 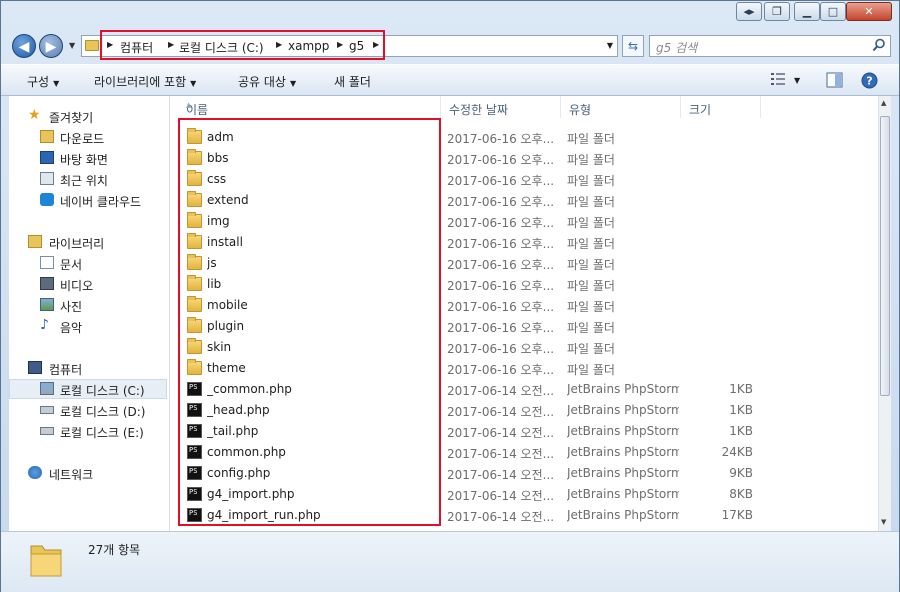 What do you see at coordinates (352, 81) in the screenshot?
I see `new-folder-button: 새 폴더` at bounding box center [352, 81].